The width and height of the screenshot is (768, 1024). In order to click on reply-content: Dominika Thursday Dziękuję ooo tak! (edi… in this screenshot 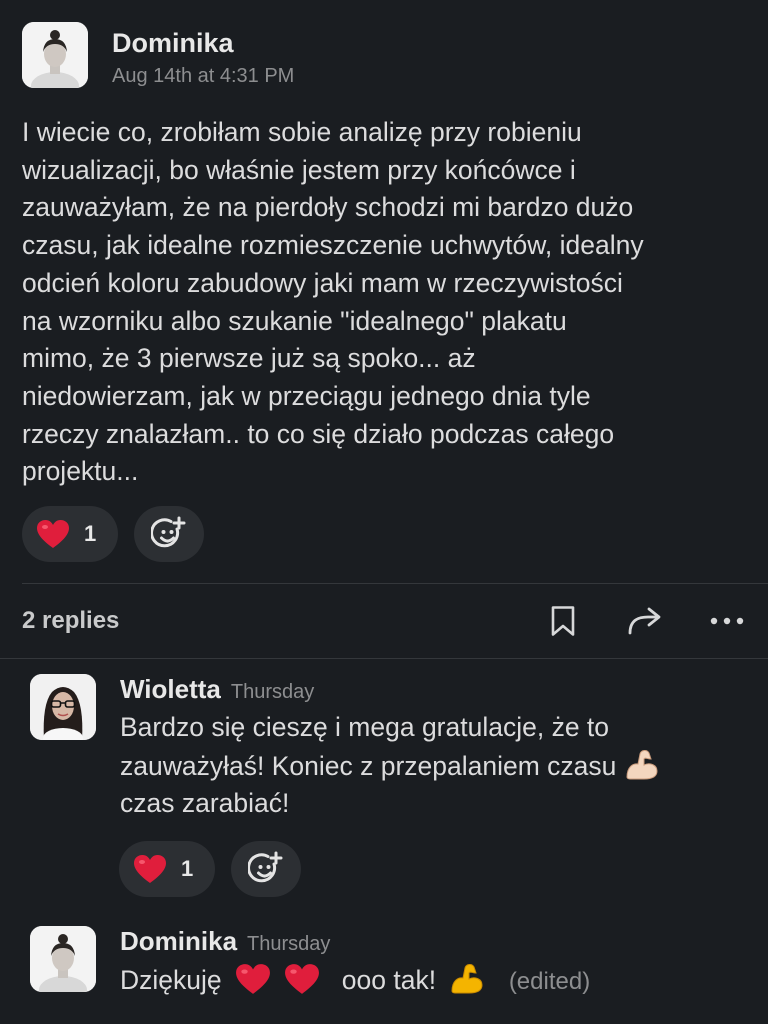, I will do `click(430, 963)`.